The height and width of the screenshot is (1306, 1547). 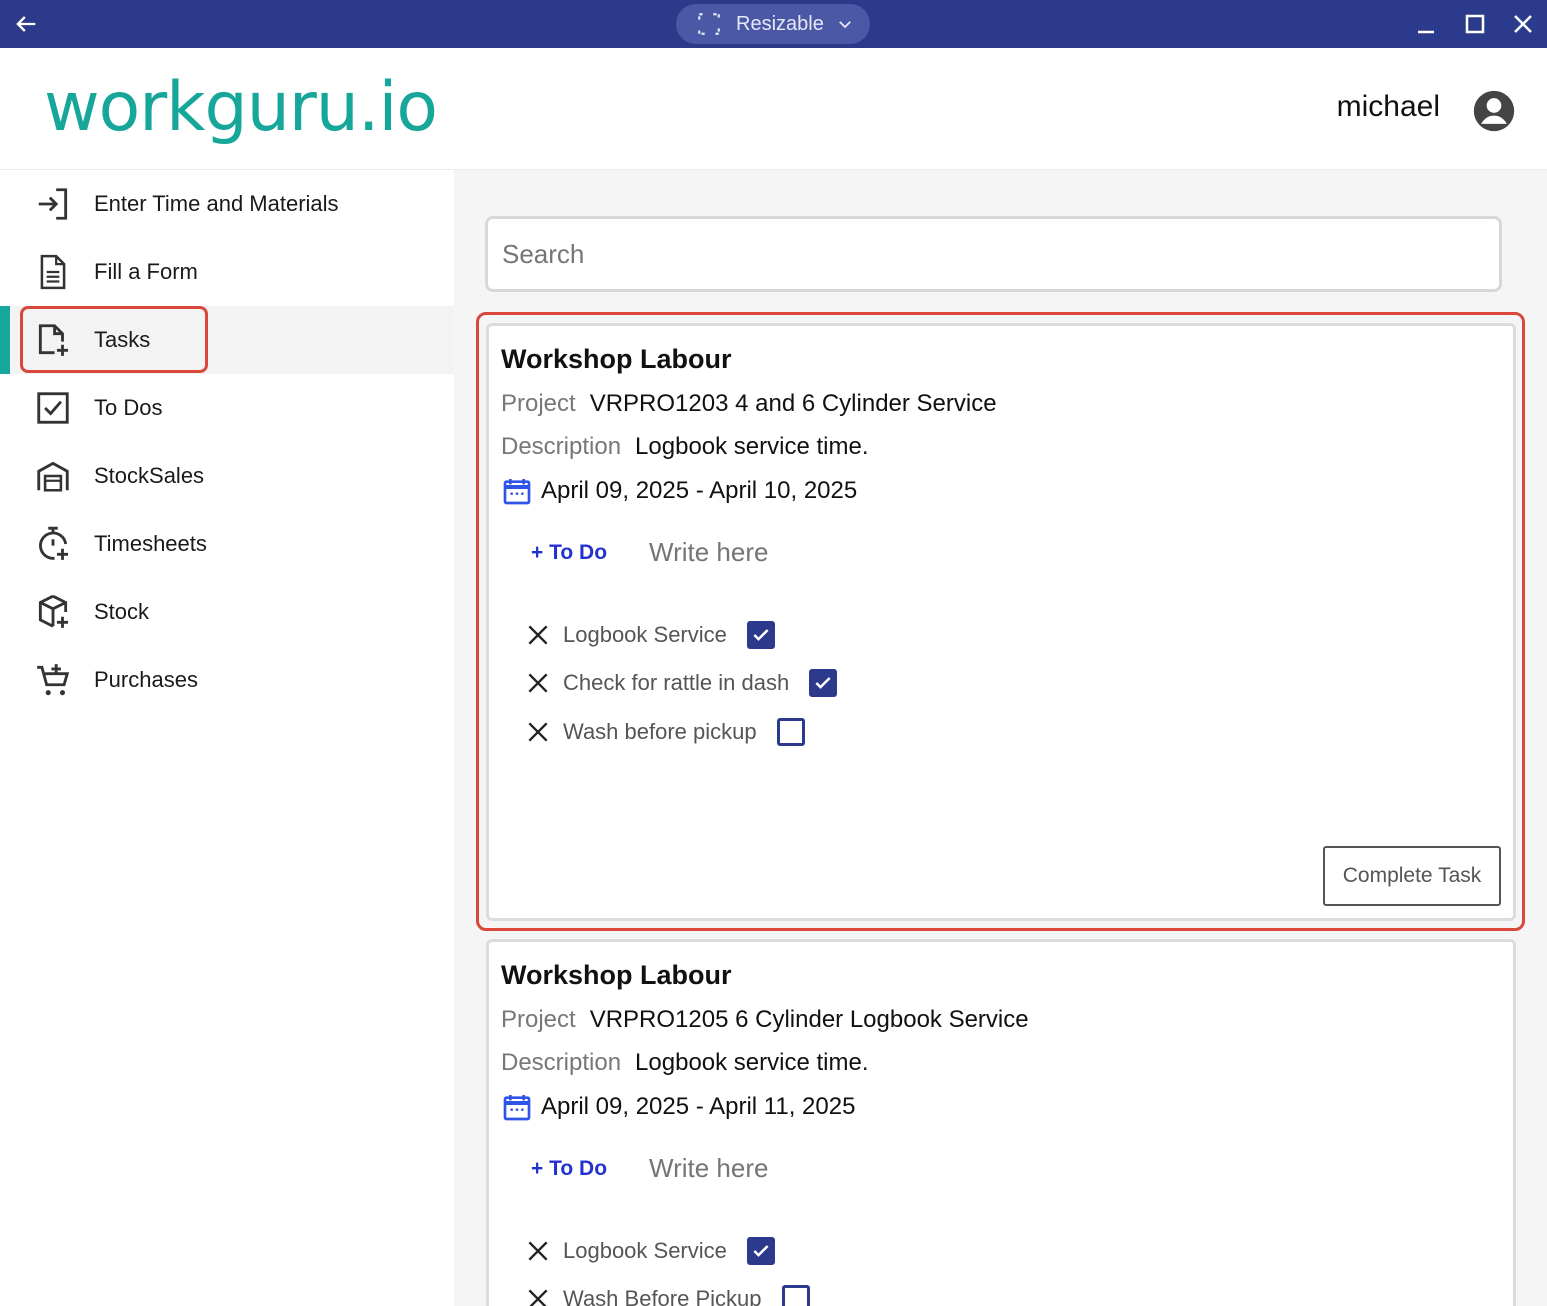 I want to click on calendar-icon, so click(x=517, y=1108).